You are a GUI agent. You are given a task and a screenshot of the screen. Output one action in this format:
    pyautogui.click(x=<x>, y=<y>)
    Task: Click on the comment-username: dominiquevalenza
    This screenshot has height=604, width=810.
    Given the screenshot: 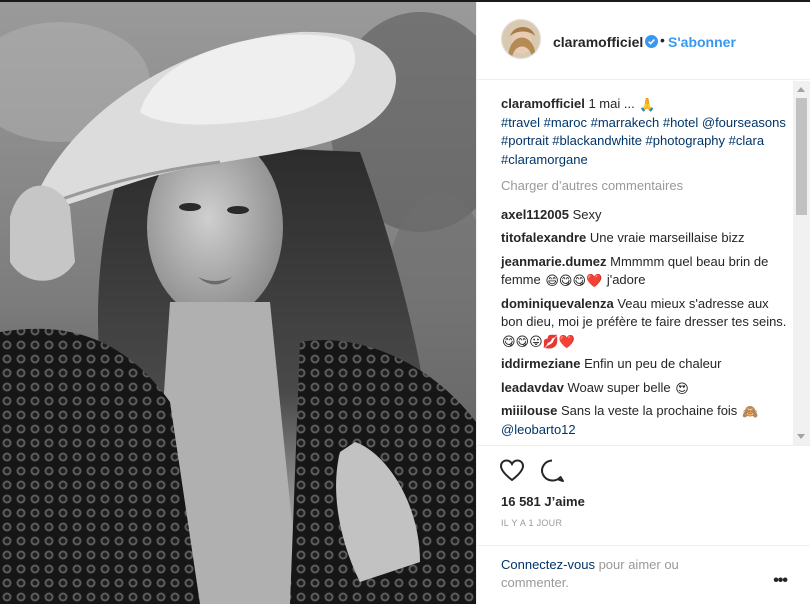 What is the action you would take?
    pyautogui.click(x=557, y=303)
    